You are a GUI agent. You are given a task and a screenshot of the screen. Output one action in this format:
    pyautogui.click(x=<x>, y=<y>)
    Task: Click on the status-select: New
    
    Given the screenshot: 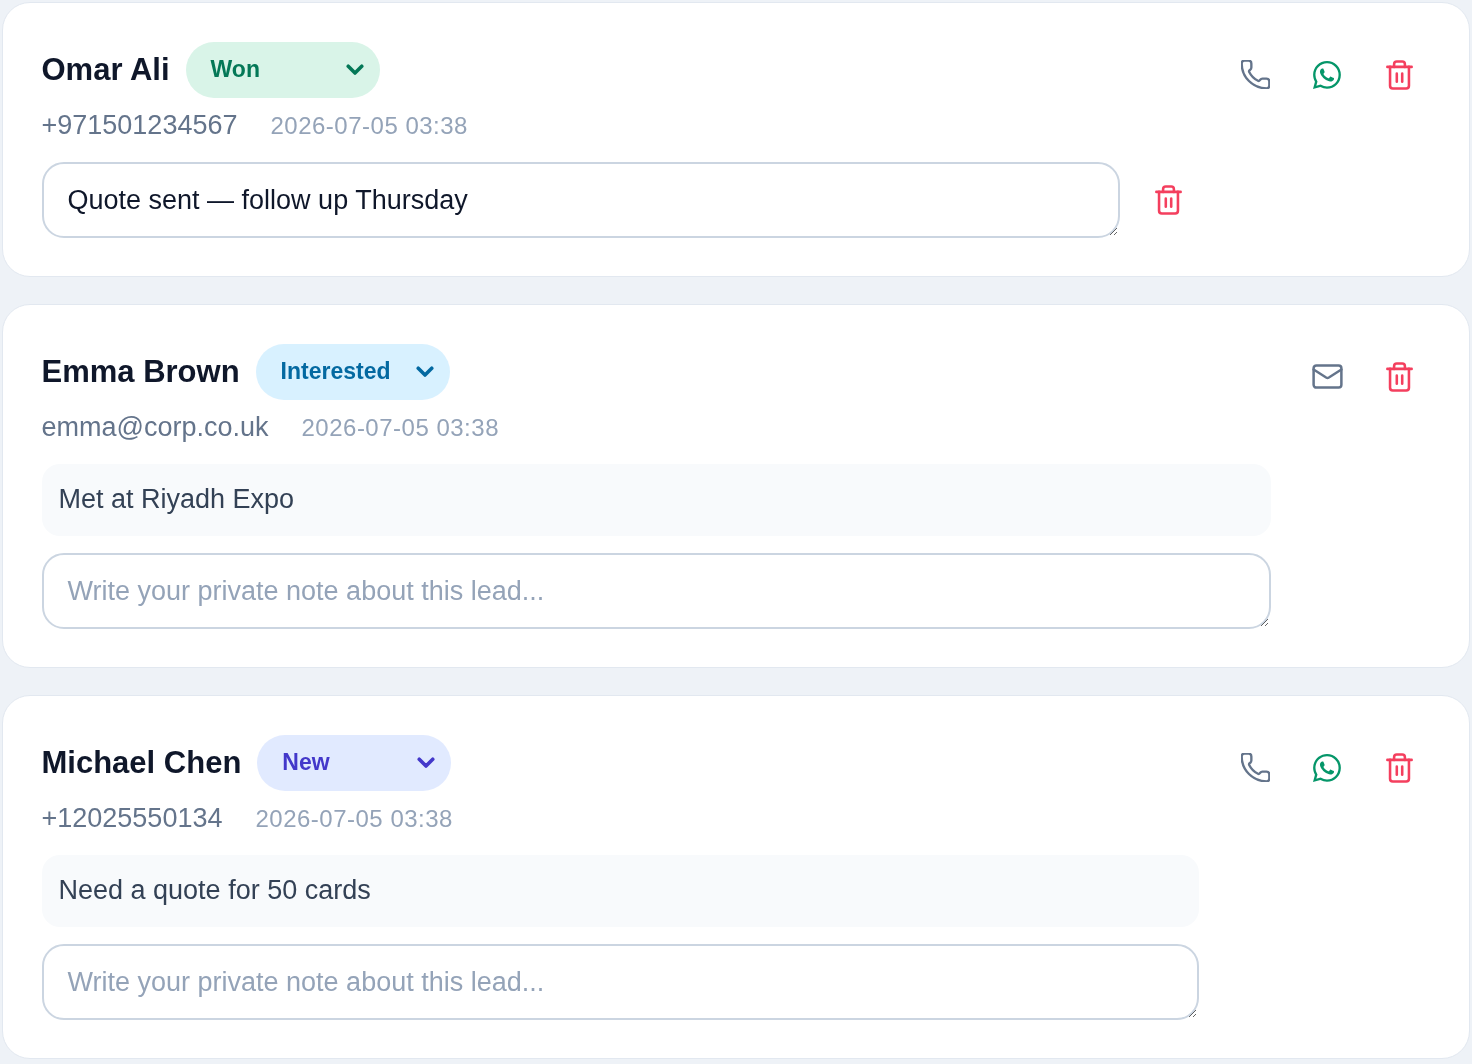 What is the action you would take?
    pyautogui.click(x=354, y=762)
    